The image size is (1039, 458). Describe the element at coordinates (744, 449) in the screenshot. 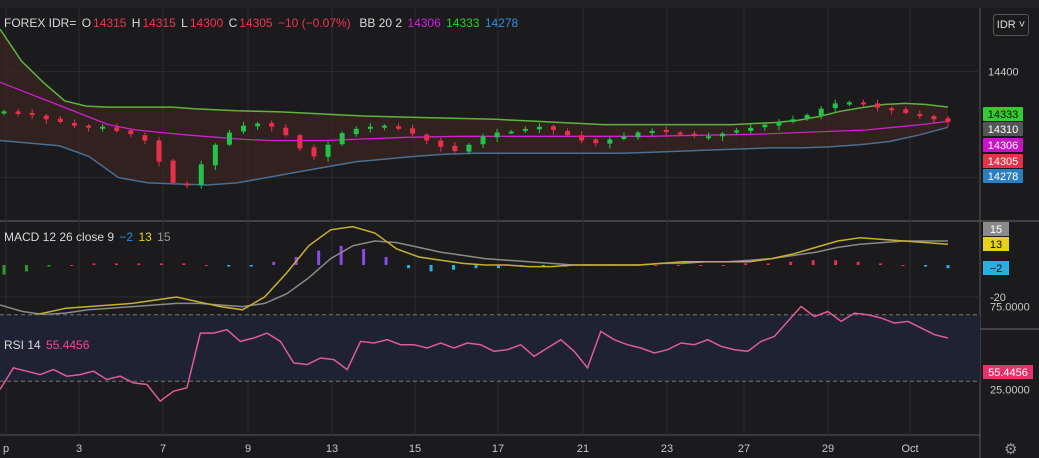

I see `x-tick-label: 27` at that location.